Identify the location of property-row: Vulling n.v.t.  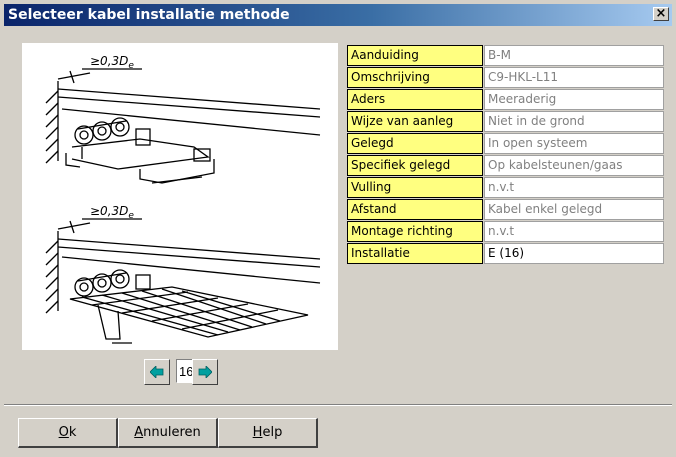
(505, 187).